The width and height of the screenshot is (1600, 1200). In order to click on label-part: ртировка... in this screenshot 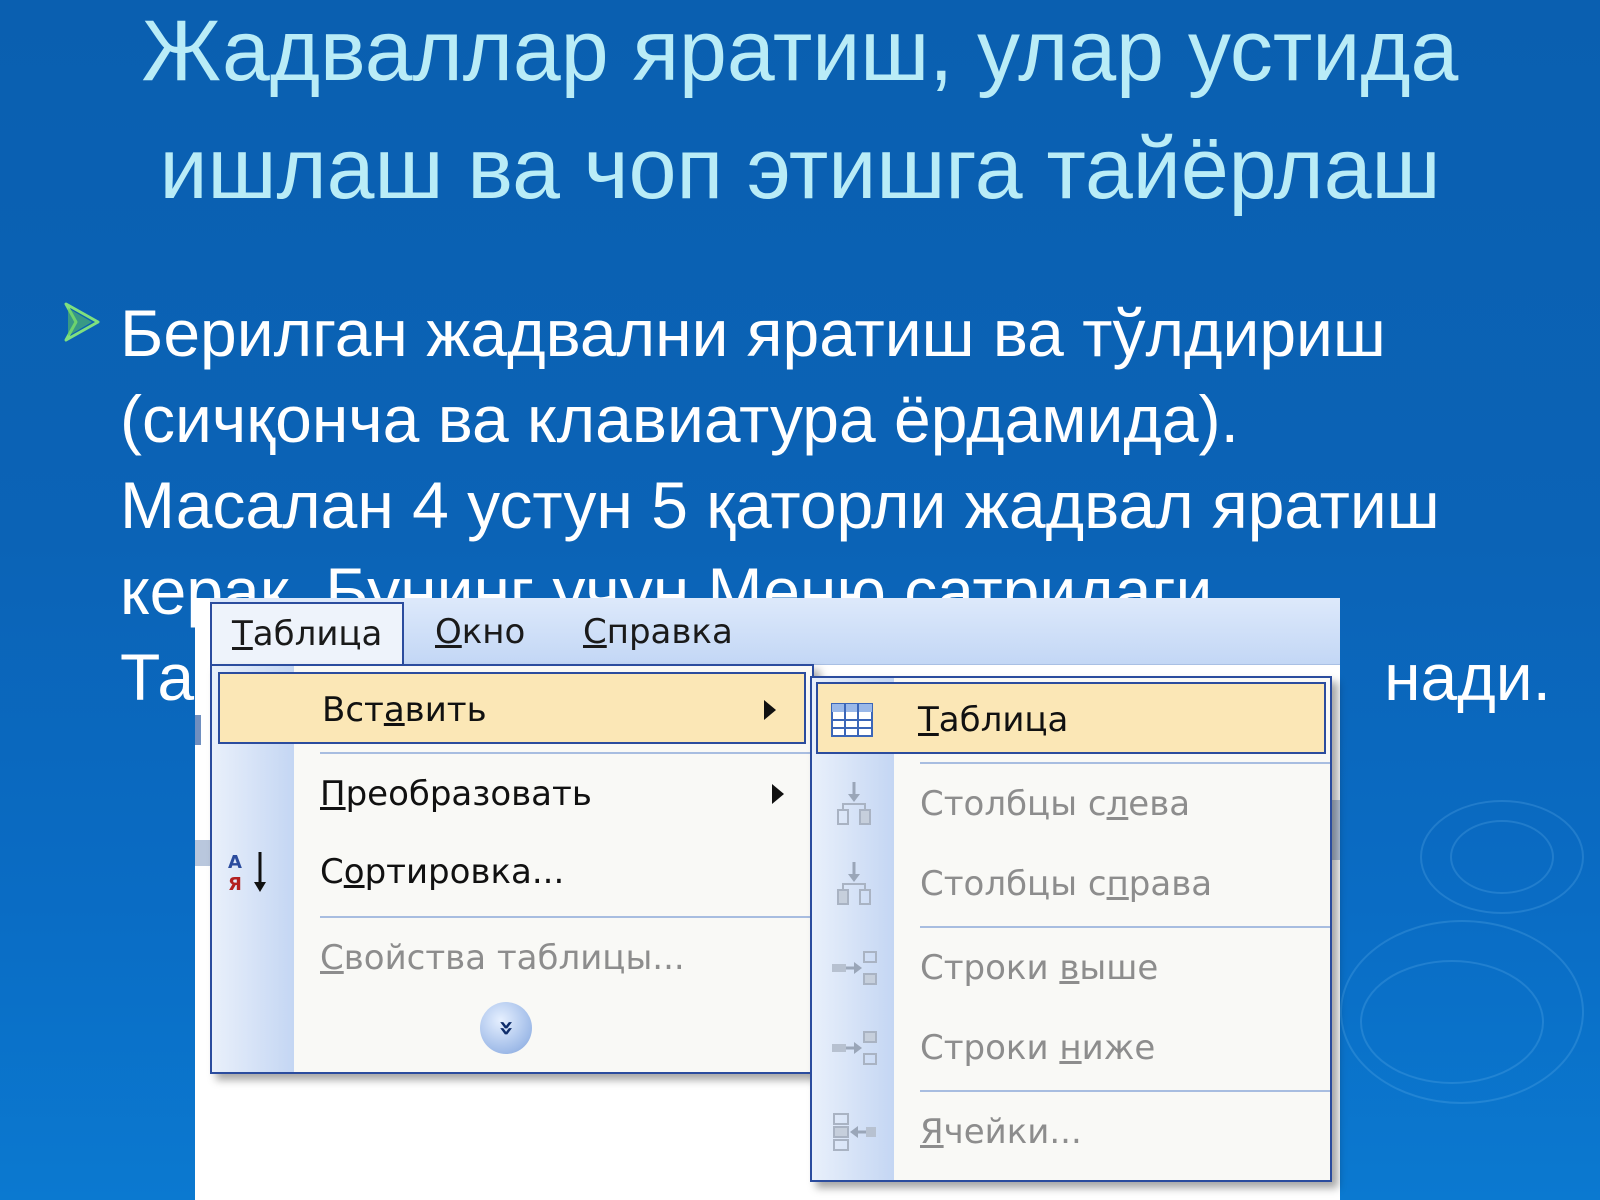, I will do `click(464, 872)`.